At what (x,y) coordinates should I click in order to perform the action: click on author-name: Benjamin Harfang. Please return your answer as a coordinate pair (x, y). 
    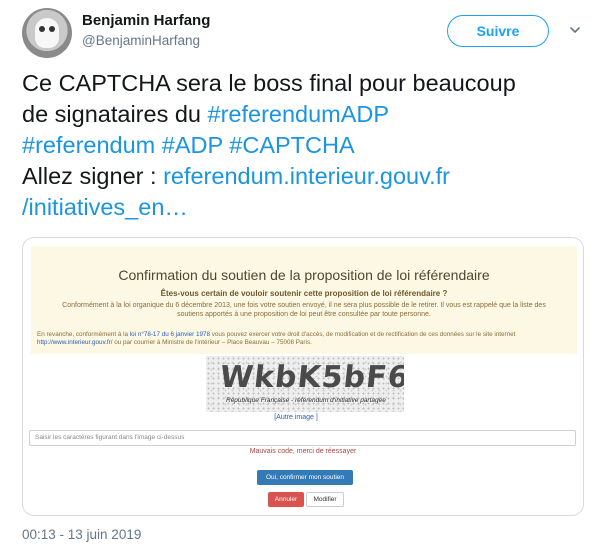
    Looking at the image, I should click on (146, 20).